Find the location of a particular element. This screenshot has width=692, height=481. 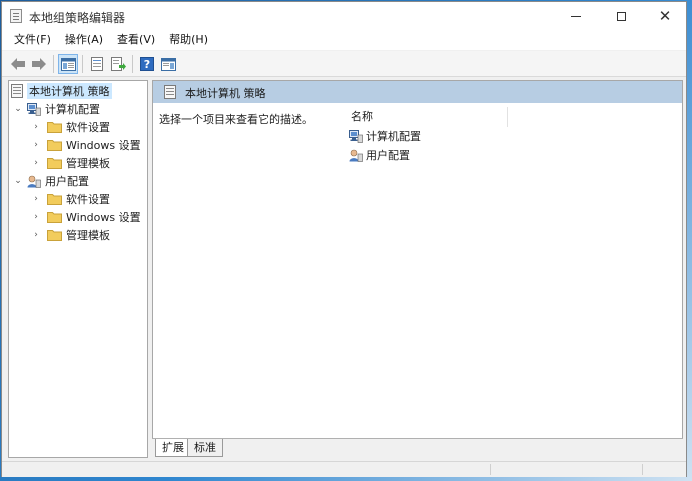

back-arrow-icon is located at coordinates (18, 64).